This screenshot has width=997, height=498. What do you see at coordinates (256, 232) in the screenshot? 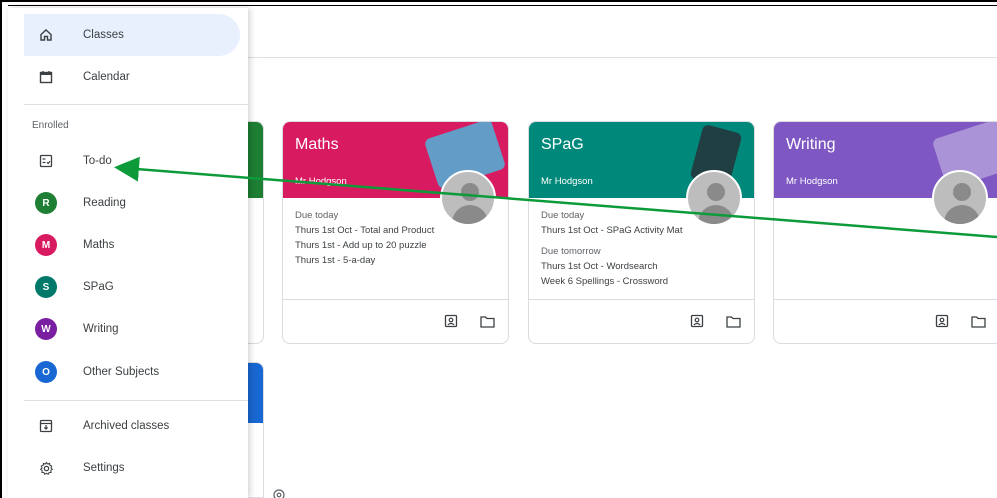
I see `reading-card-partial` at bounding box center [256, 232].